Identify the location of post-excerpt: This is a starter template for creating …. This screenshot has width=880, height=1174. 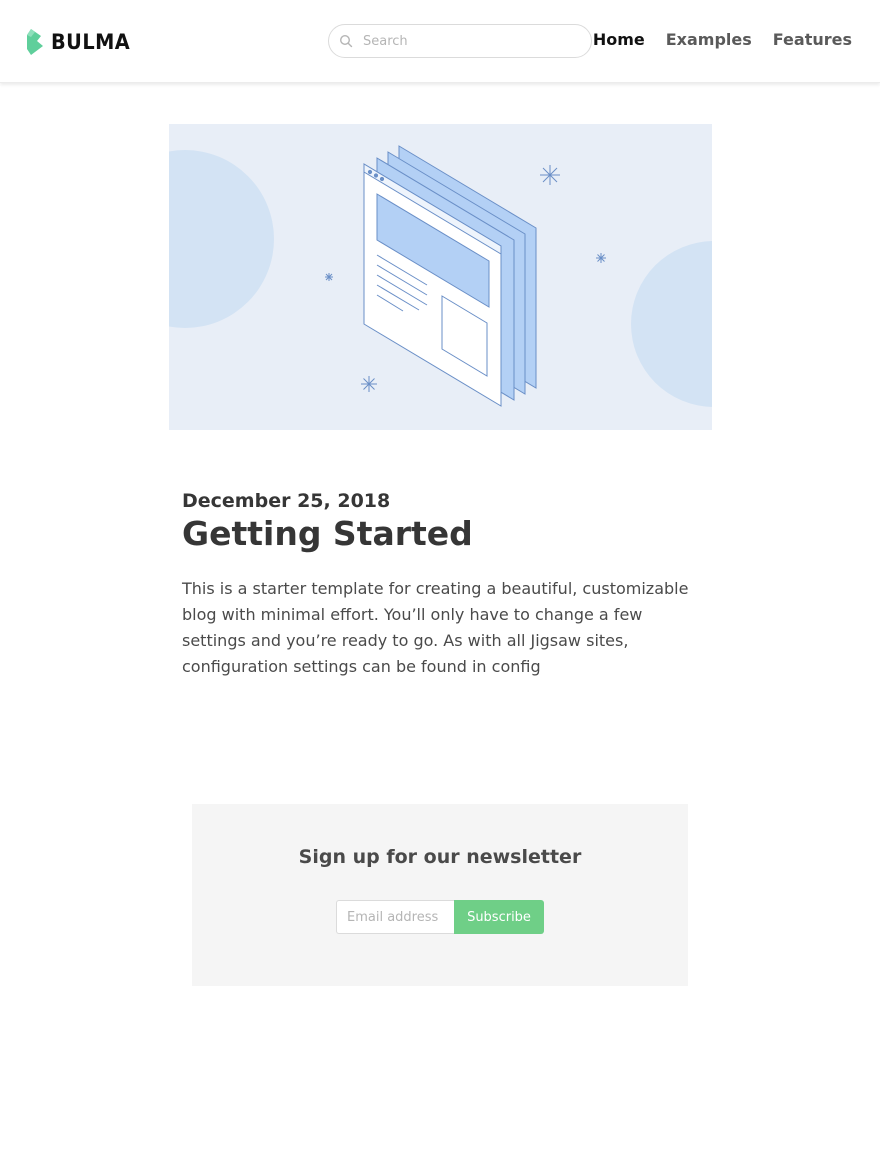
(435, 627).